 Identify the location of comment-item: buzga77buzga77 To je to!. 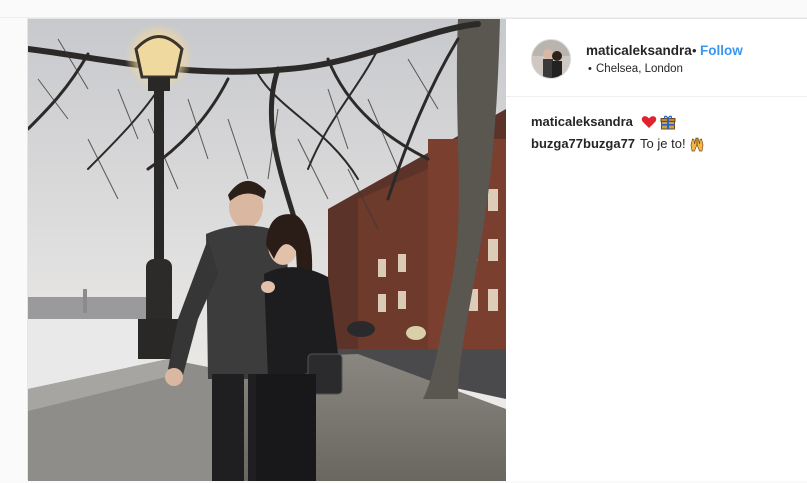
(666, 144).